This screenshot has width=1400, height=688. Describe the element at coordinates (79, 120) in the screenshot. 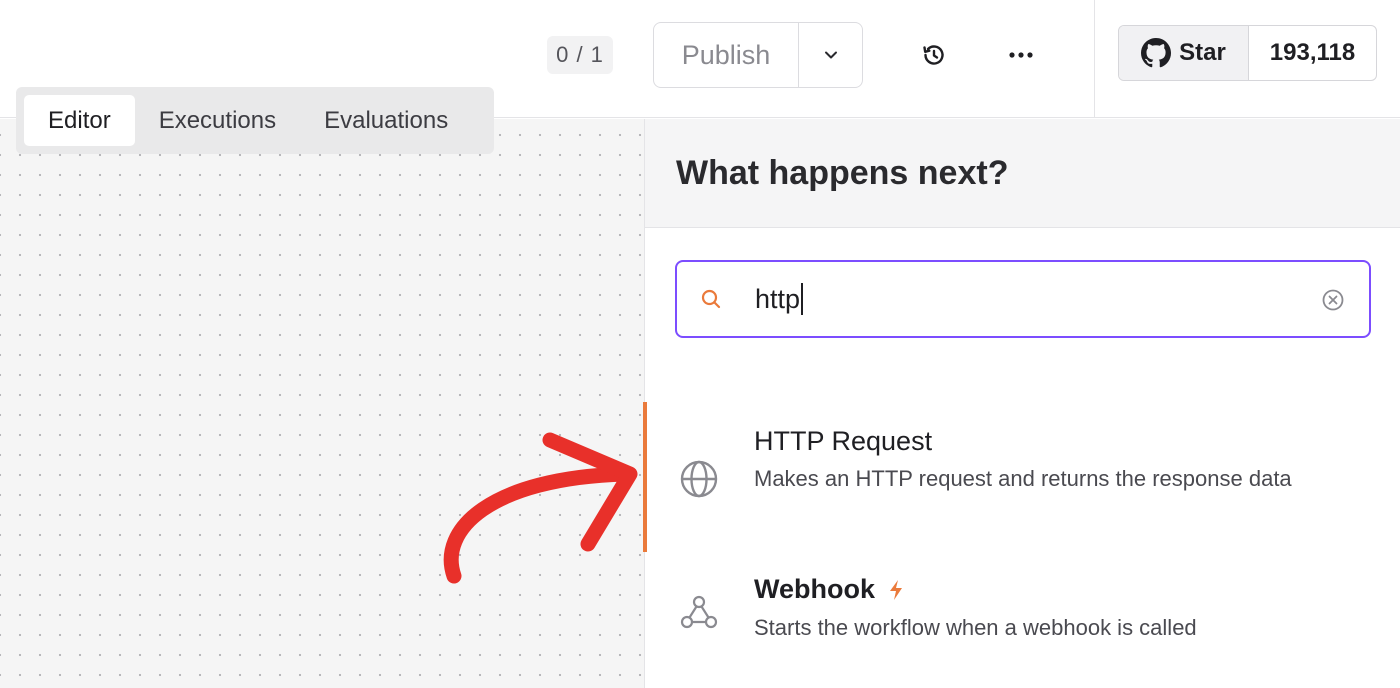

I see `tab-editor: Editor` at that location.